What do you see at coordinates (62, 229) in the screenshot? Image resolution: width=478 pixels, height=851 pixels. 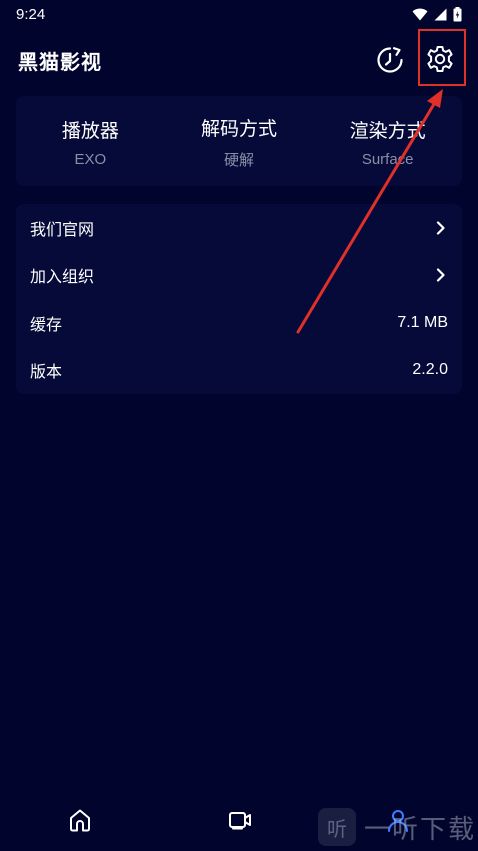 I see `list-item-label: 我们官网` at bounding box center [62, 229].